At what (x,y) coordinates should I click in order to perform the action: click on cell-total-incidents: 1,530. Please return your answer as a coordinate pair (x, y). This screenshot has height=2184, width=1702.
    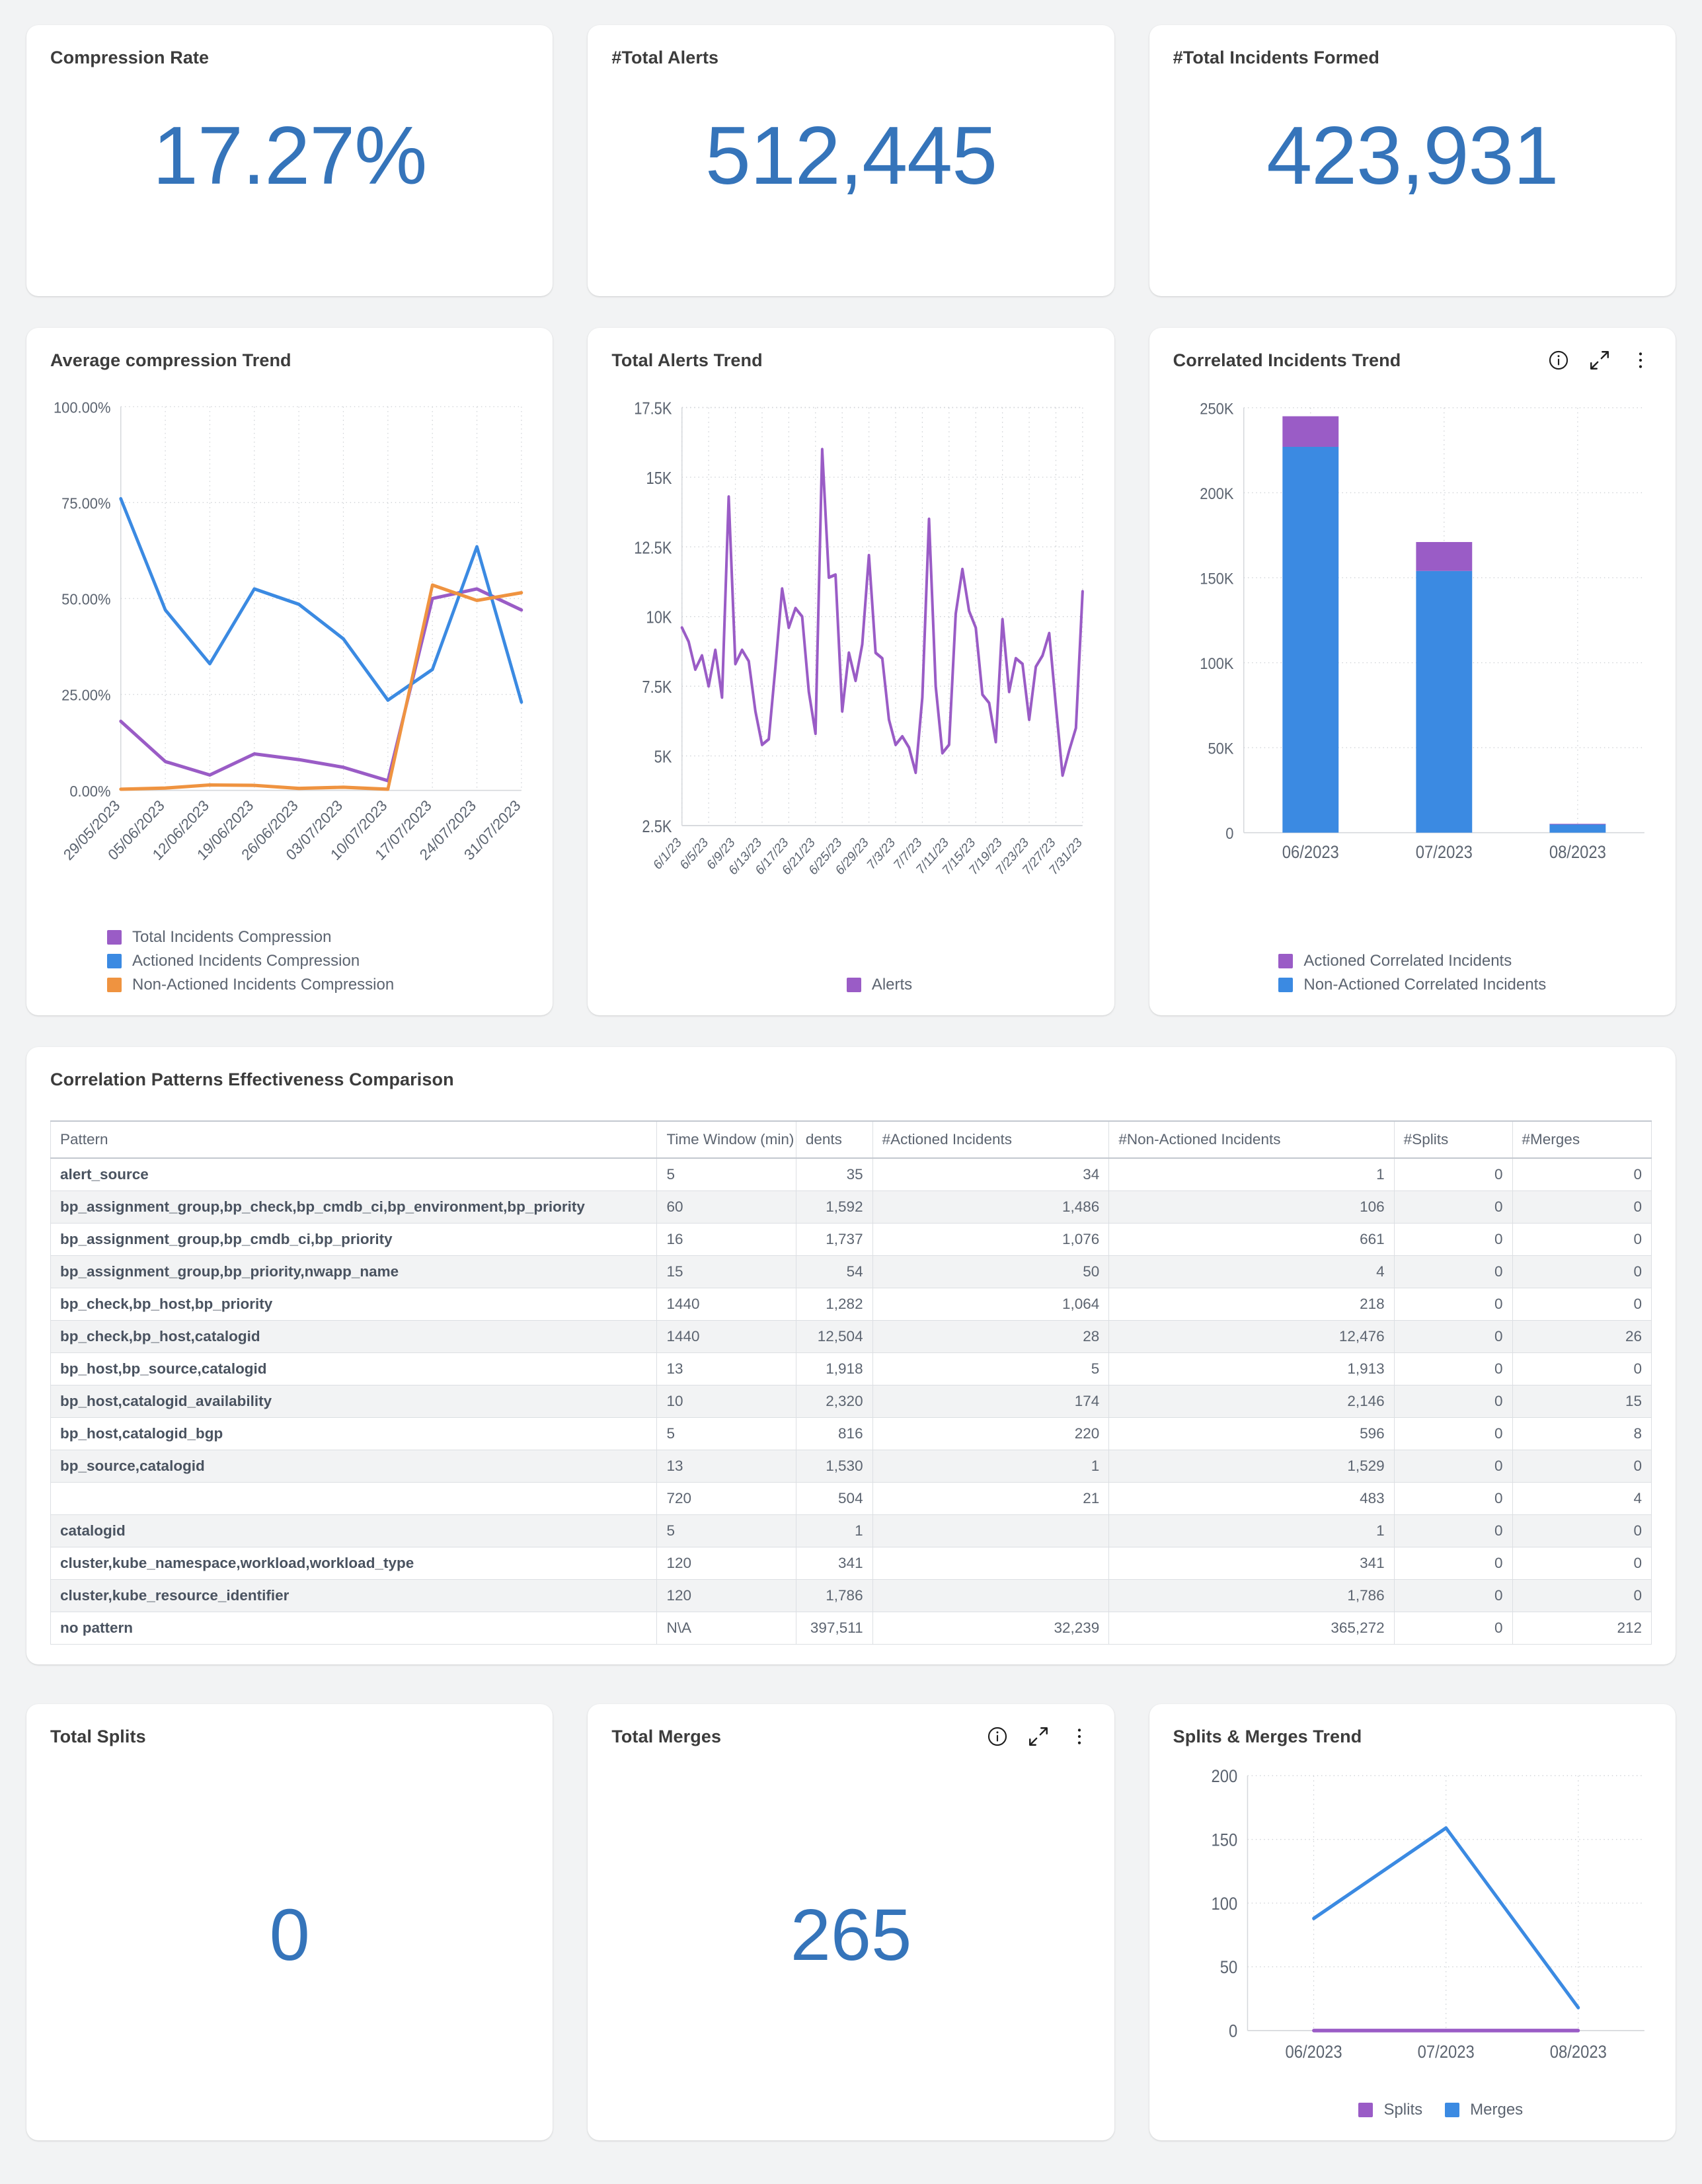
    Looking at the image, I should click on (834, 1466).